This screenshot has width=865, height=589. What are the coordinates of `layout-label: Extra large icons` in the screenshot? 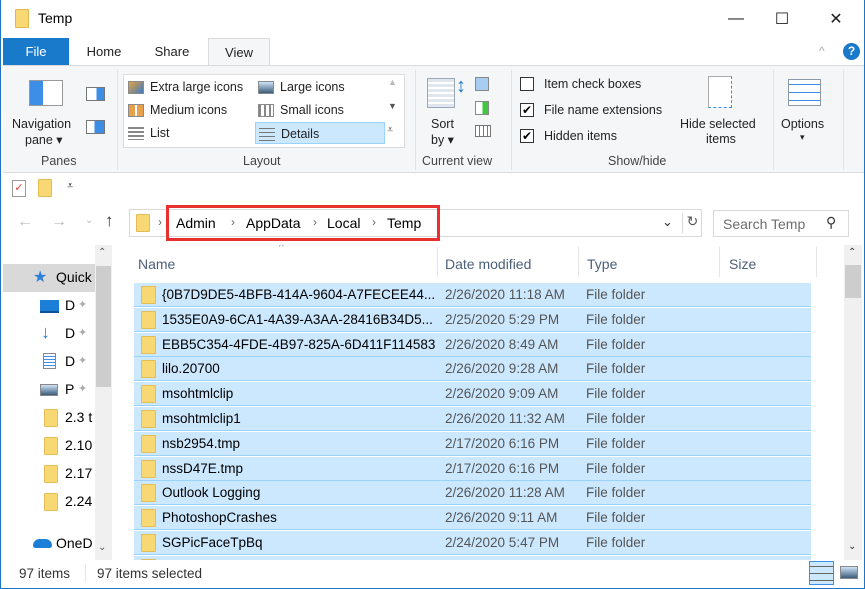 It's located at (197, 87).